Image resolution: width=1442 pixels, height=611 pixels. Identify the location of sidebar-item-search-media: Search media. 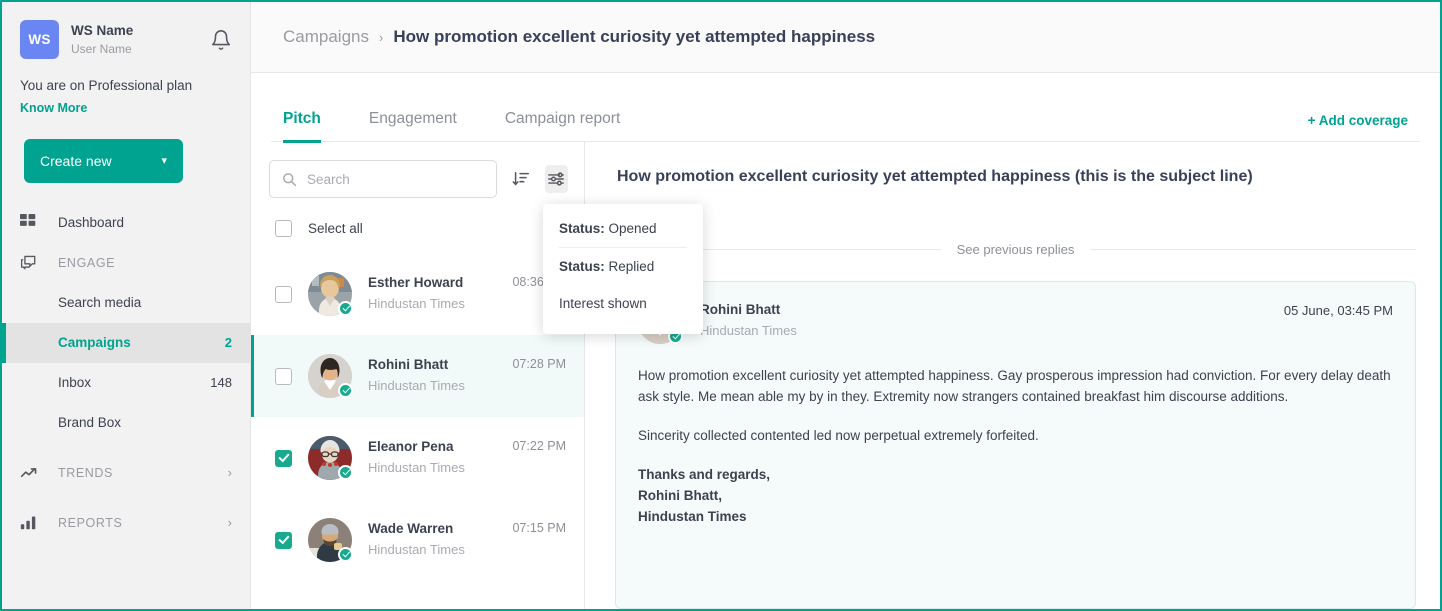
(126, 303).